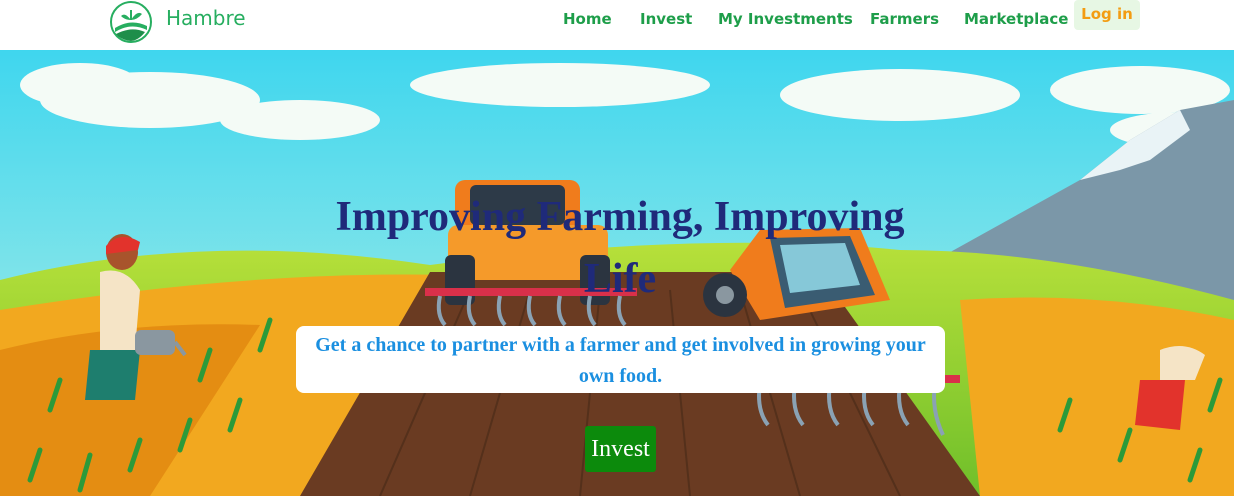  I want to click on nav-my-investments: My Investments, so click(785, 19).